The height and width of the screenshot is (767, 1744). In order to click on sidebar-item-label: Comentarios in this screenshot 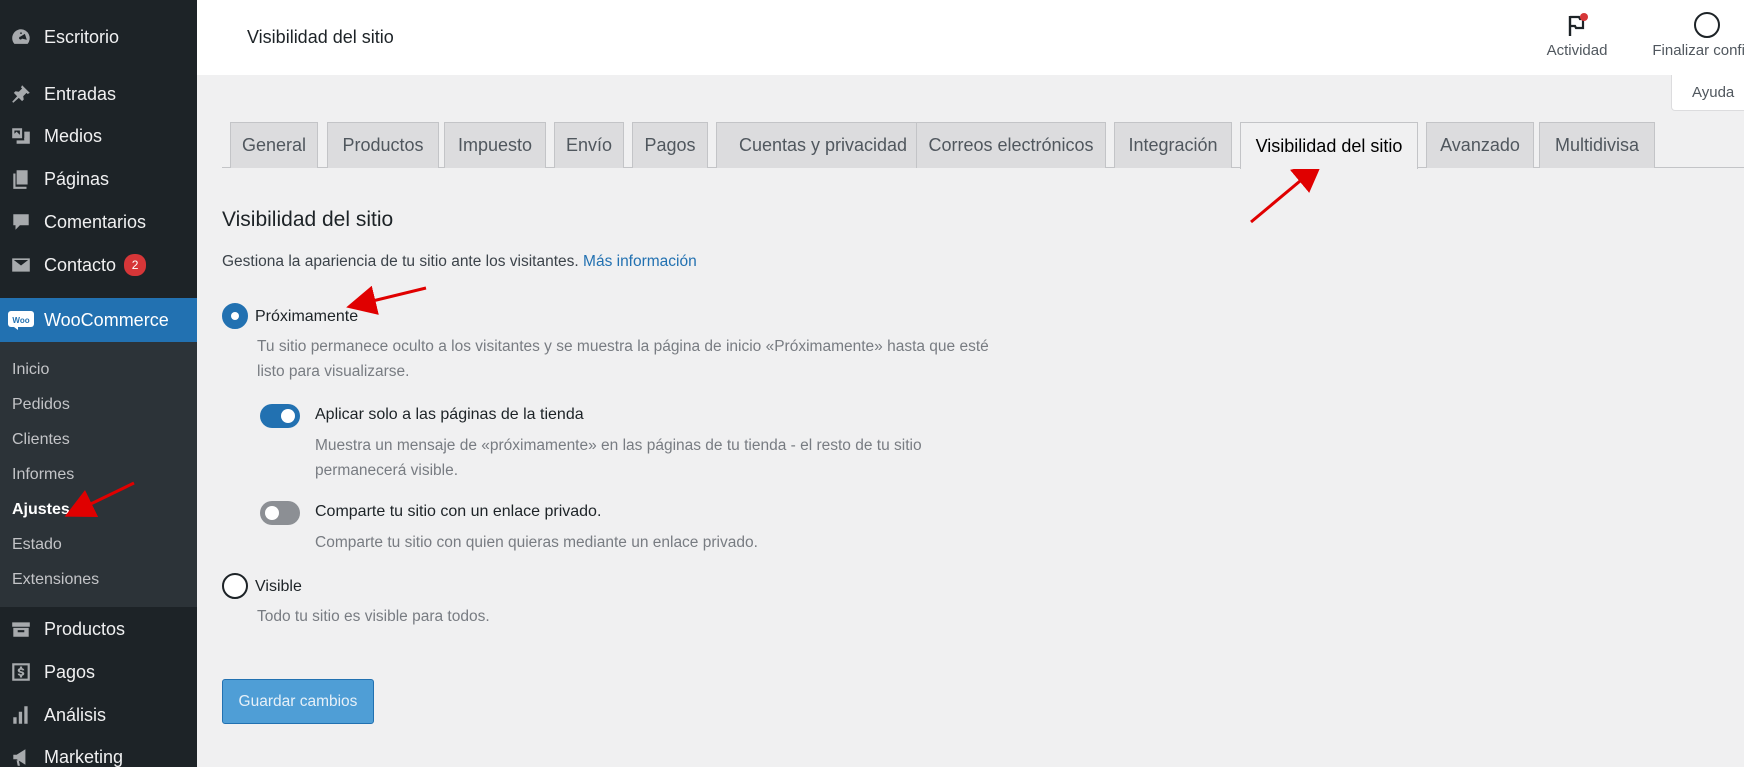, I will do `click(95, 221)`.